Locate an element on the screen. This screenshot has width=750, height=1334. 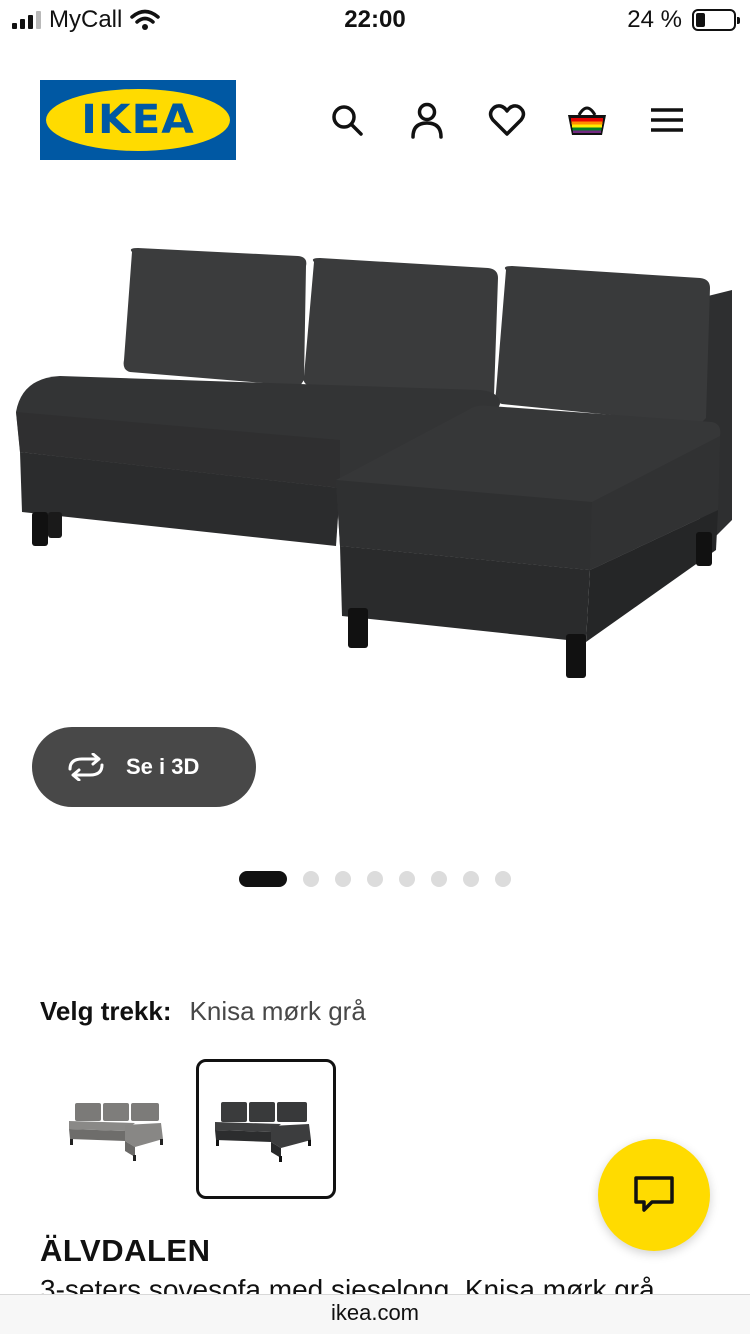
account-icon is located at coordinates (427, 120).